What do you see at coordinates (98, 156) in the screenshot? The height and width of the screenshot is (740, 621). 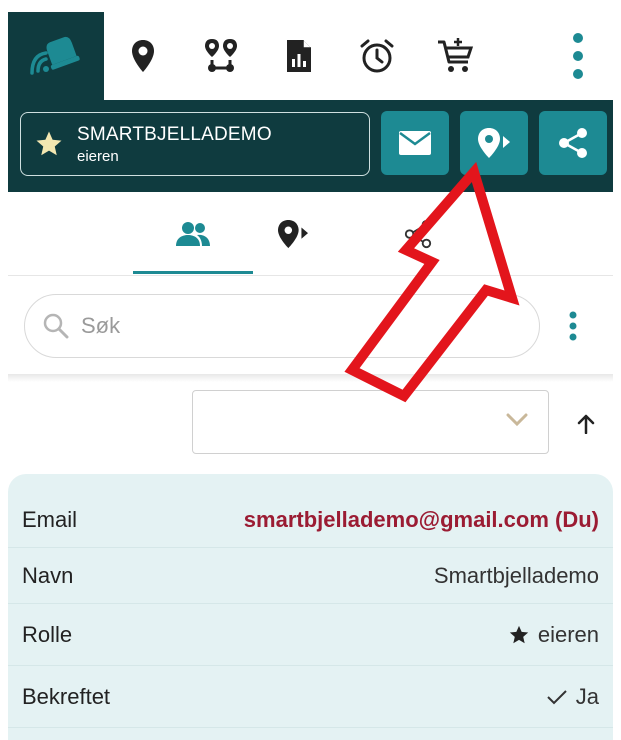 I see `group-role: eieren` at bounding box center [98, 156].